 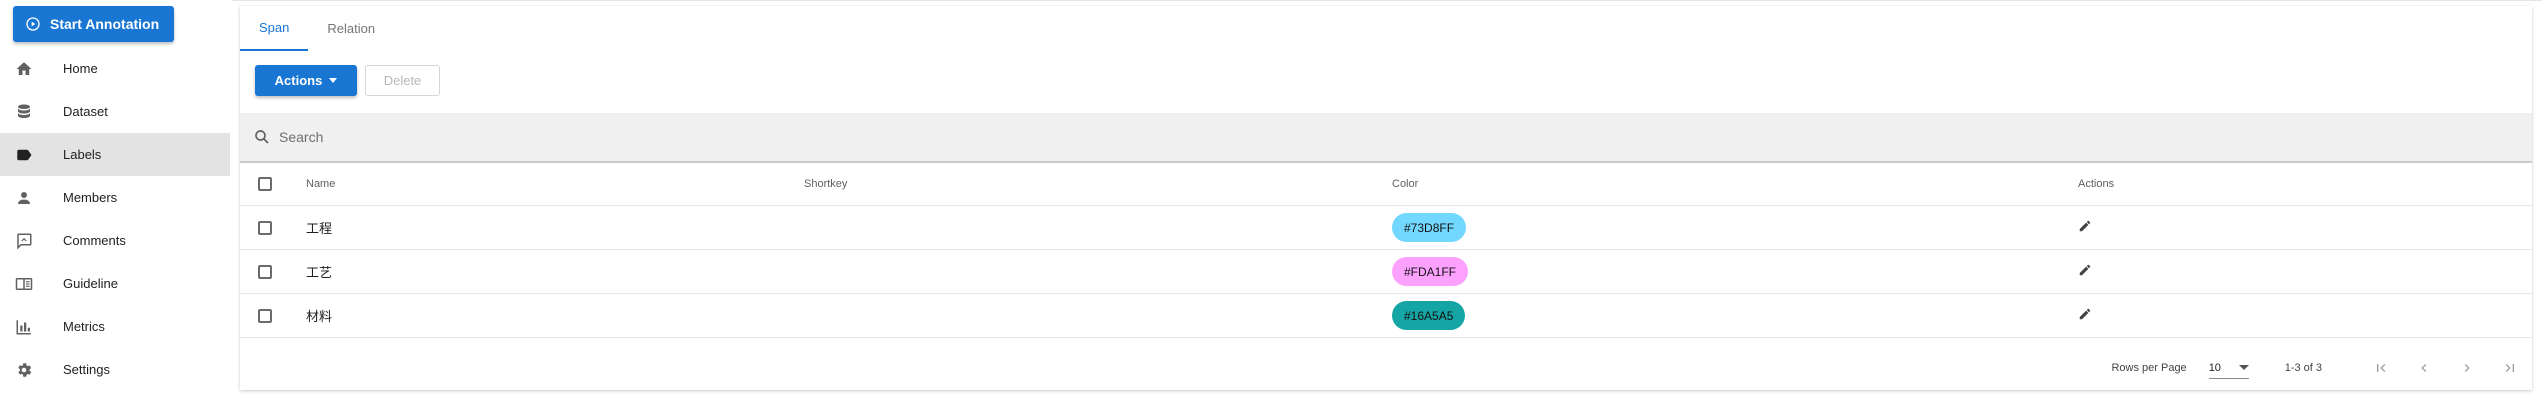 What do you see at coordinates (115, 326) in the screenshot?
I see `sidebar-item-metrics: Metrics` at bounding box center [115, 326].